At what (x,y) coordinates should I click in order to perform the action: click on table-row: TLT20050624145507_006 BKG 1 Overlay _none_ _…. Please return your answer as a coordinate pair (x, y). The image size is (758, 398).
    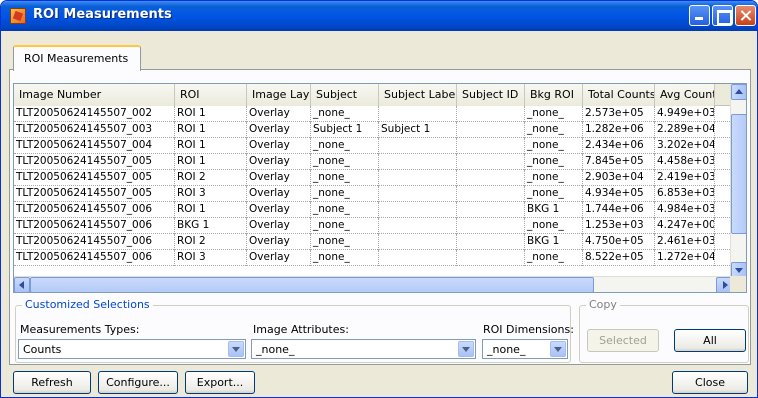
    Looking at the image, I should click on (373, 226).